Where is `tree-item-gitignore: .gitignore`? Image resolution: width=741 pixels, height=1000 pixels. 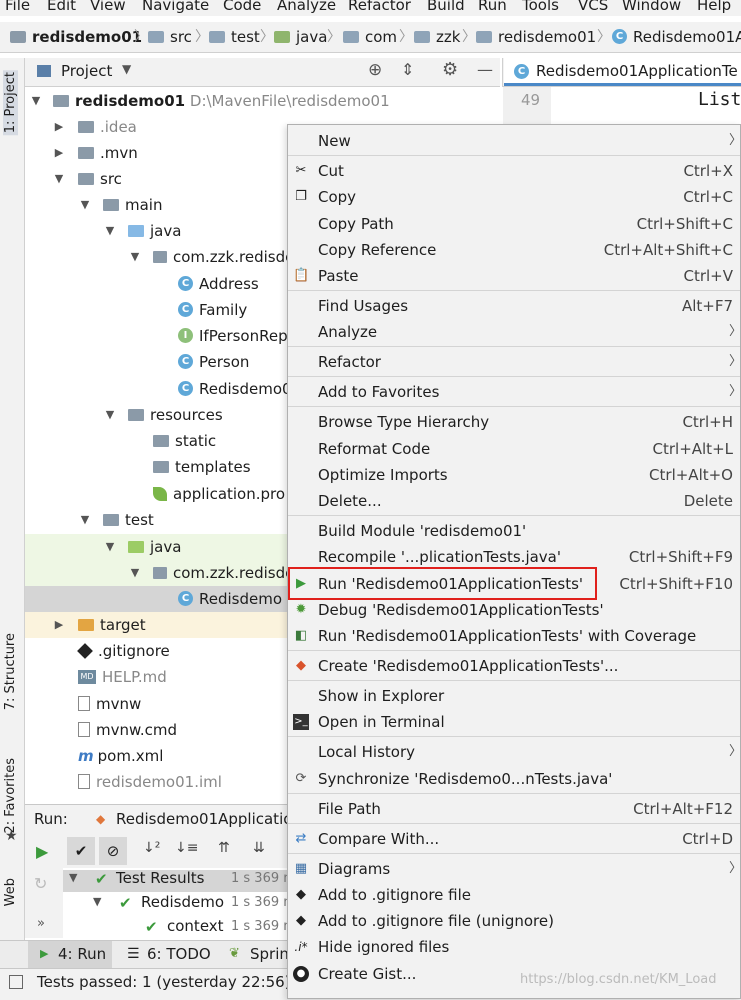 tree-item-gitignore: .gitignore is located at coordinates (123, 651).